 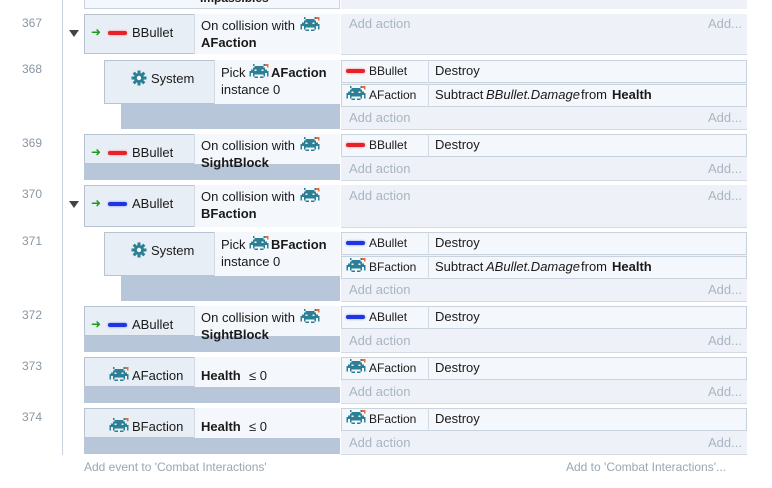 What do you see at coordinates (533, 95) in the screenshot?
I see `action-expression: BBullet.Damage` at bounding box center [533, 95].